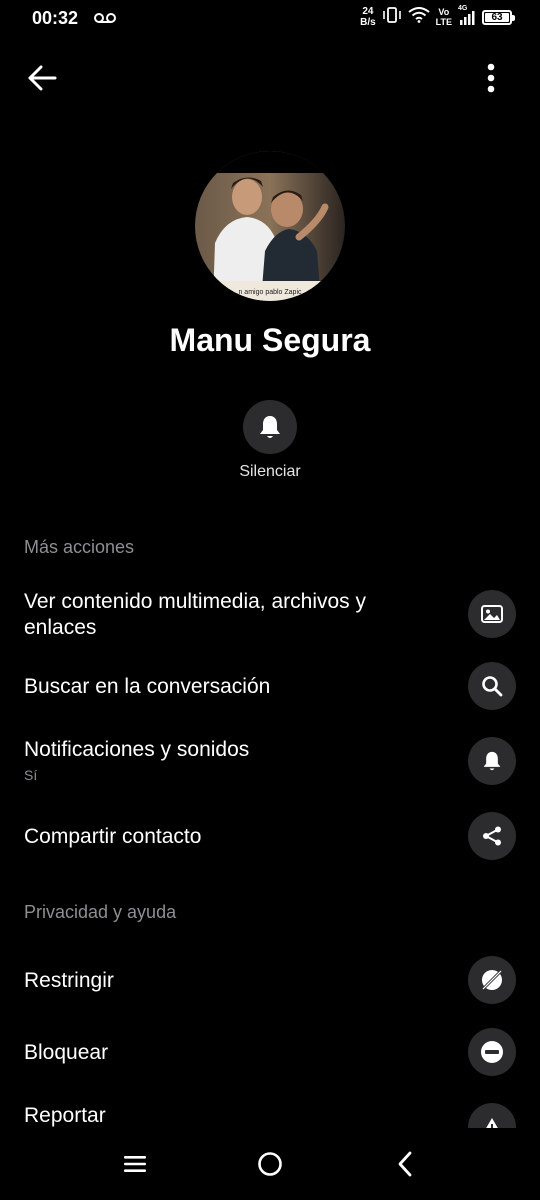  I want to click on row-search-conversation: Buscar en la conversación, so click(270, 687).